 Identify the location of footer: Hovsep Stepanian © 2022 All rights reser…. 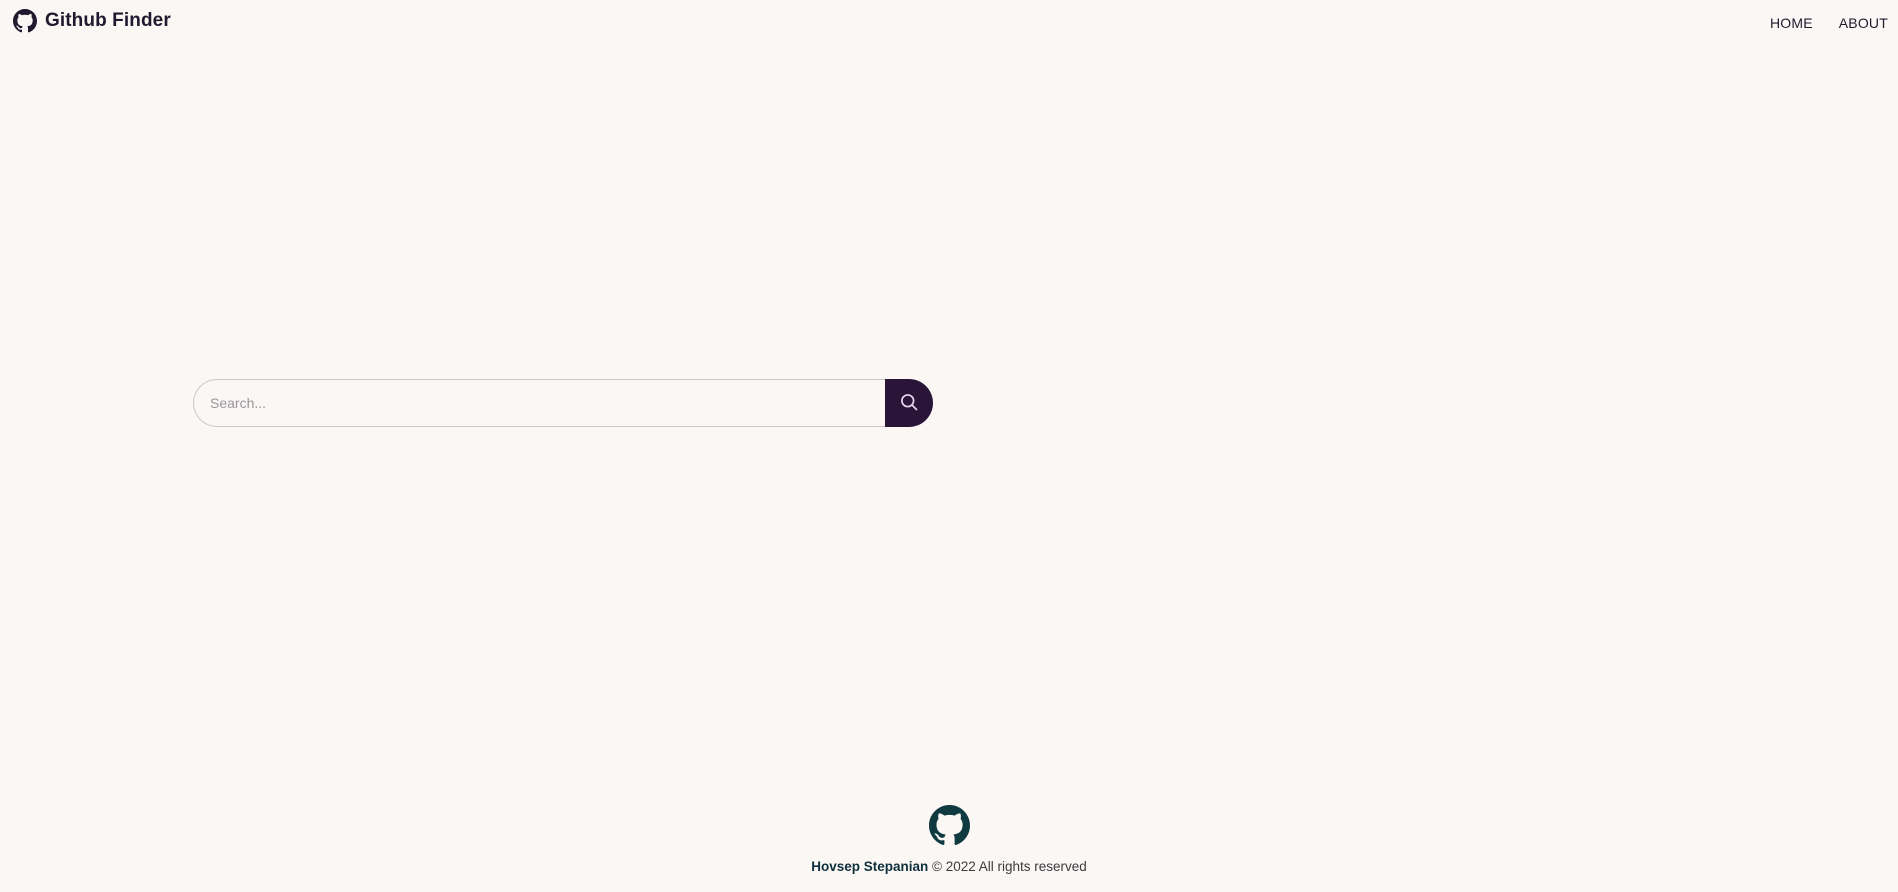
(949, 839).